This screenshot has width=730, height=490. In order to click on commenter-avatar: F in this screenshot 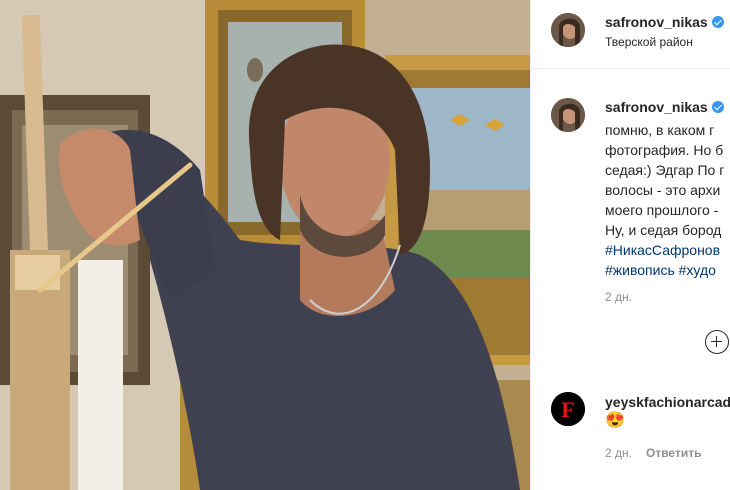, I will do `click(568, 409)`.